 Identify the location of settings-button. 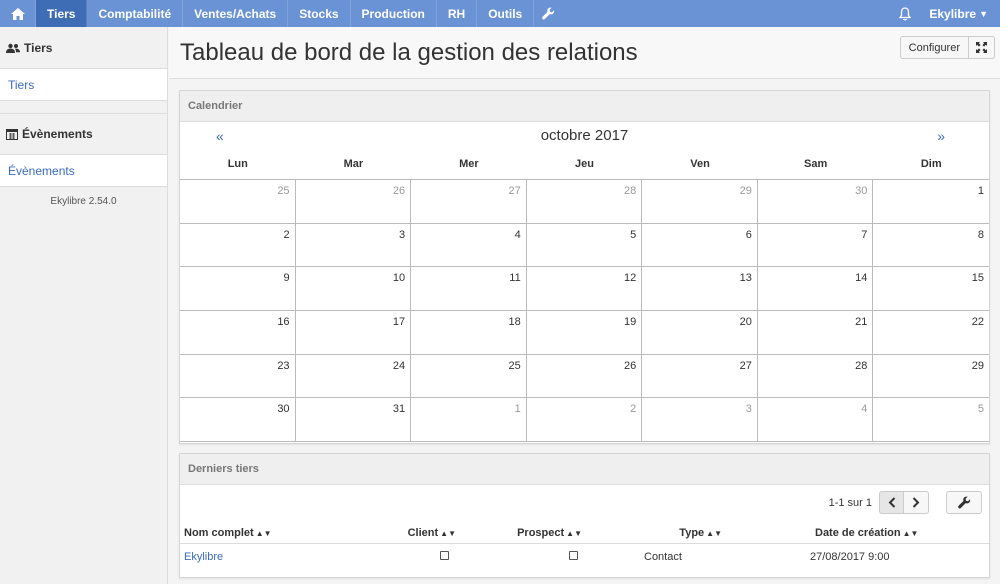
(548, 13).